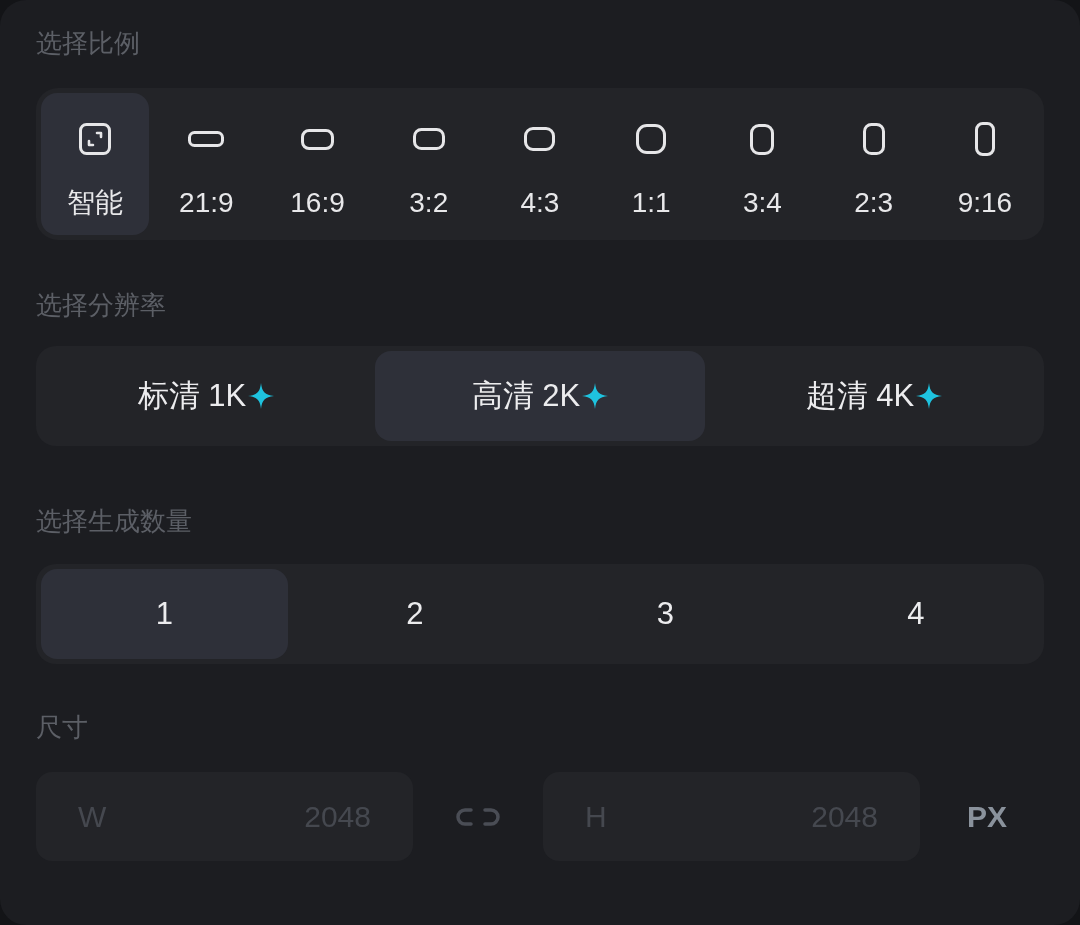 This screenshot has width=1080, height=925. Describe the element at coordinates (540, 396) in the screenshot. I see `resolution-option: 高清 2K` at that location.